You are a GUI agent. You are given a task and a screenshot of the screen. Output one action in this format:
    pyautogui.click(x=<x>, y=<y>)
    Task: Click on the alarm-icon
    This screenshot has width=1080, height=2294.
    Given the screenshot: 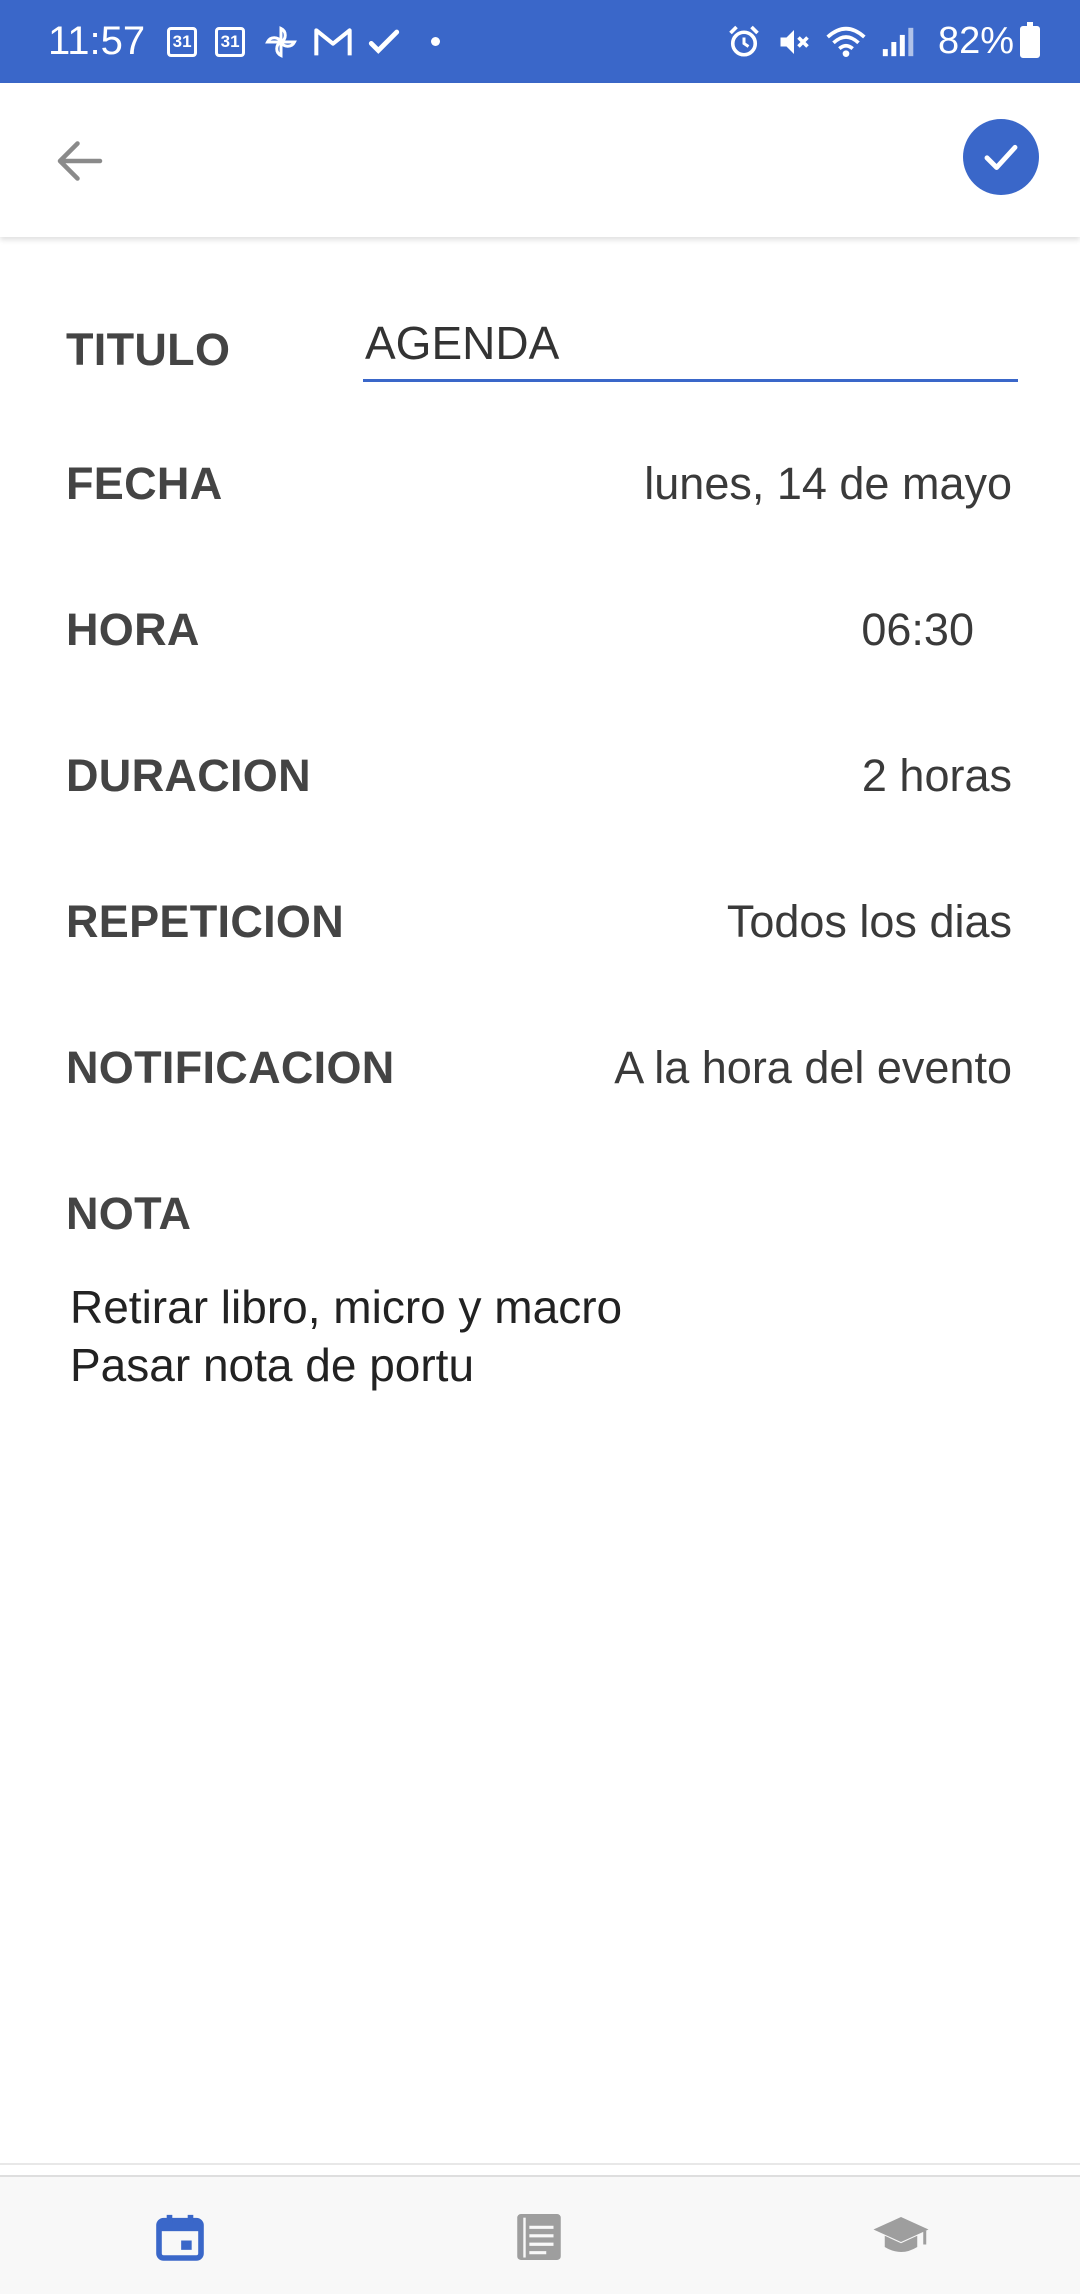 What is the action you would take?
    pyautogui.click(x=744, y=42)
    